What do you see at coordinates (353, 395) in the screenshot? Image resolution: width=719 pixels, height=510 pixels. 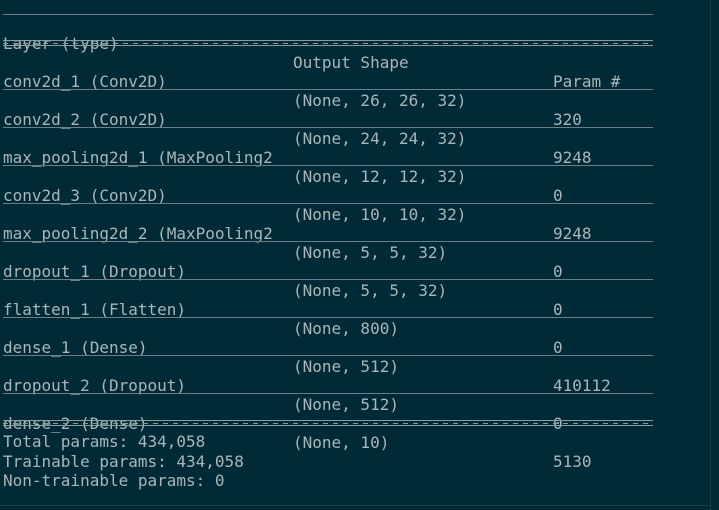 I see `table-row: dropout_2 (Dropout) (None, 512) 0` at bounding box center [353, 395].